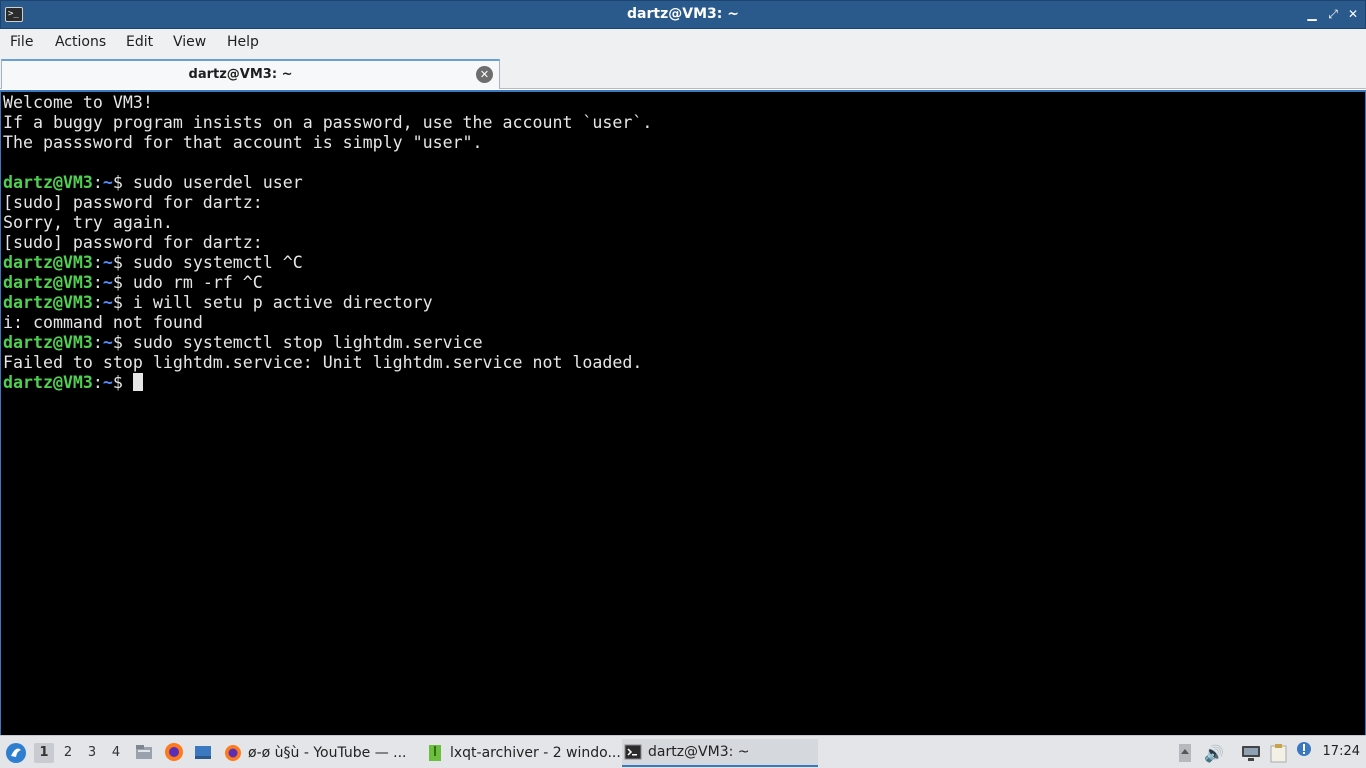 This screenshot has height=768, width=1366. What do you see at coordinates (189, 42) in the screenshot?
I see `menu-view: View` at bounding box center [189, 42].